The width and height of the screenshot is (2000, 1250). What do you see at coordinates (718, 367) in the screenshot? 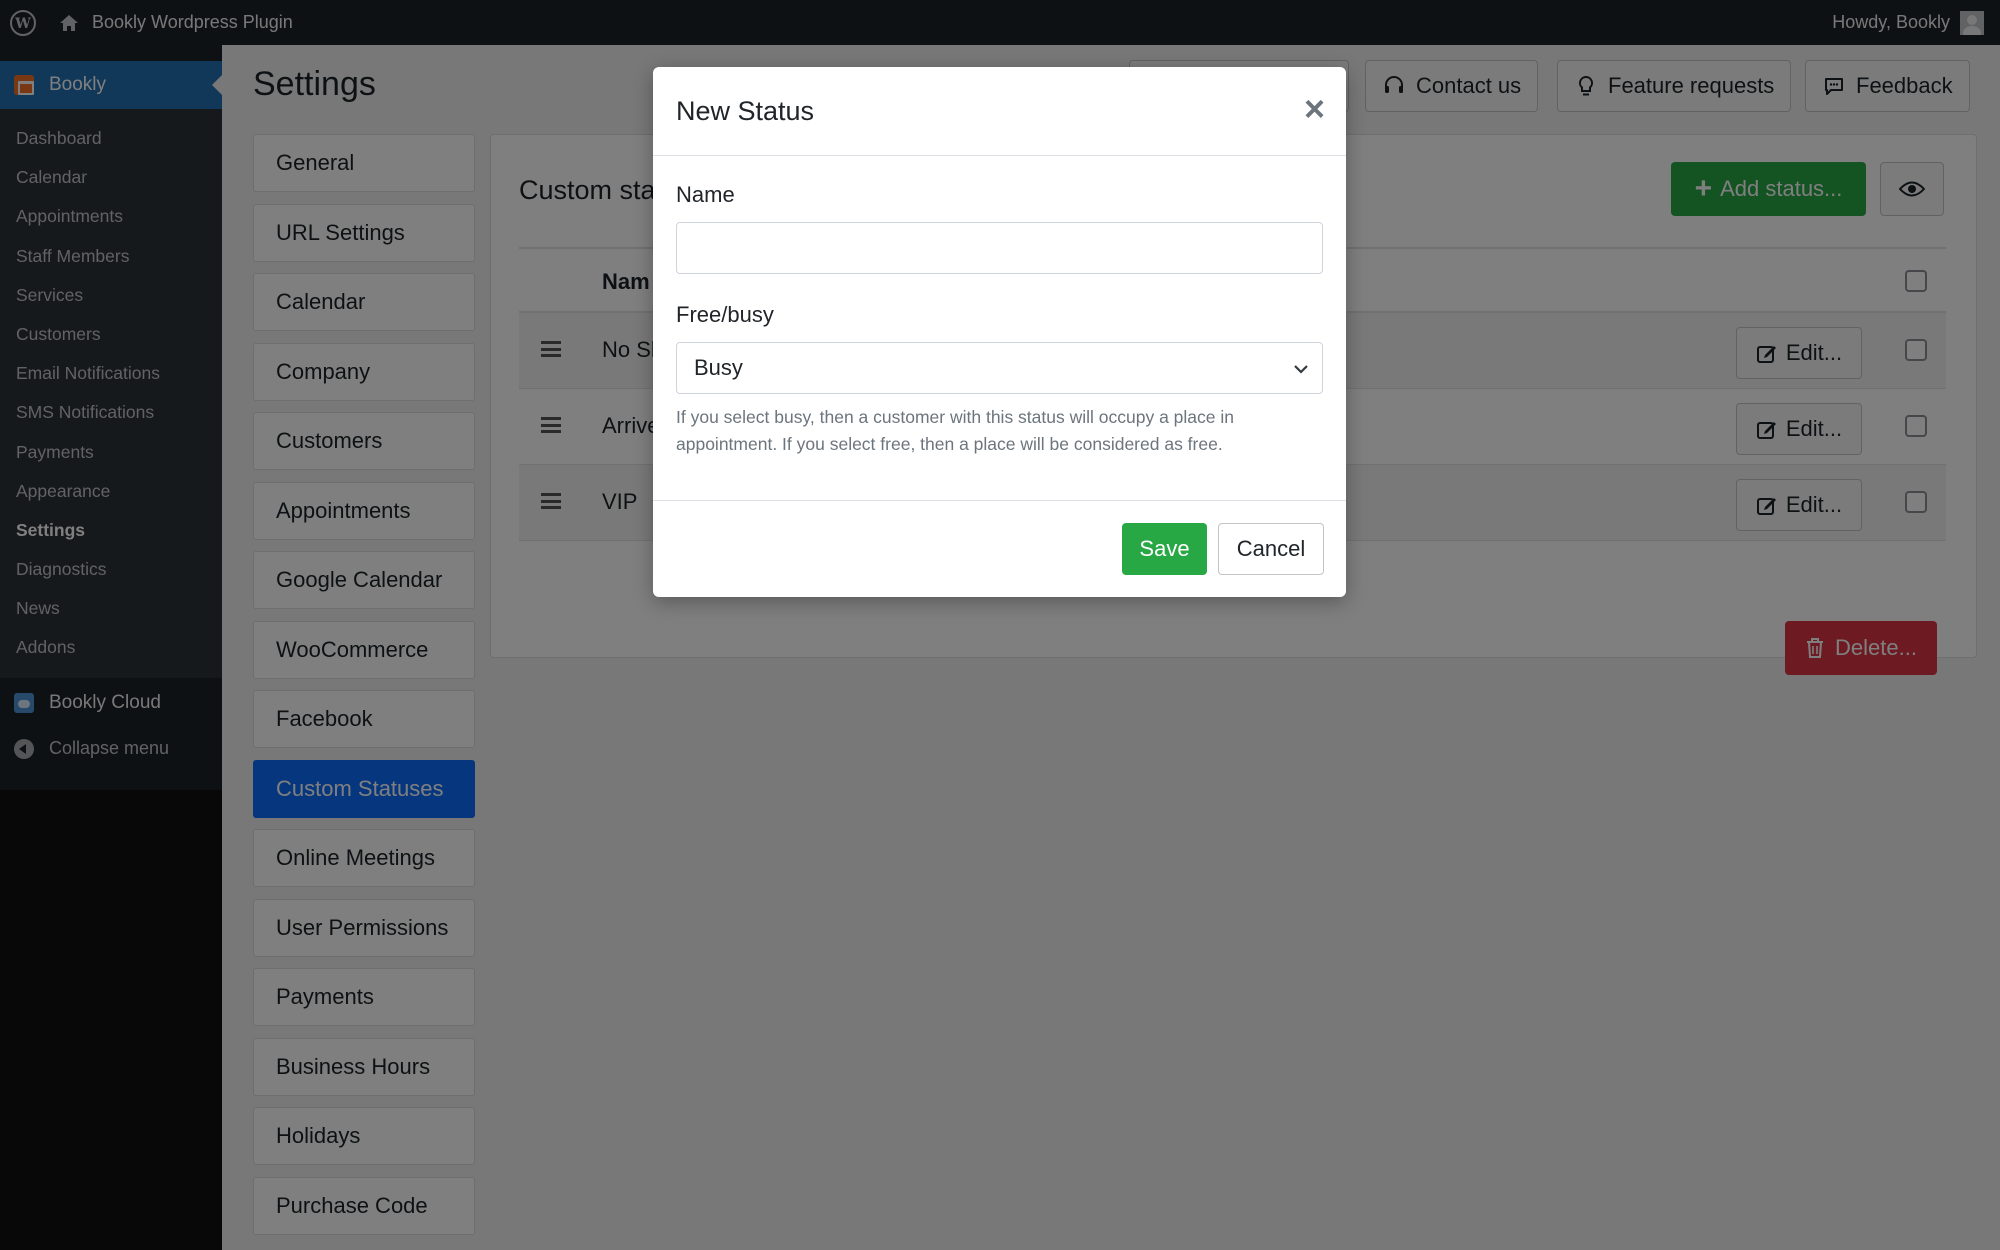
I see `free-busy-value: Busy` at bounding box center [718, 367].